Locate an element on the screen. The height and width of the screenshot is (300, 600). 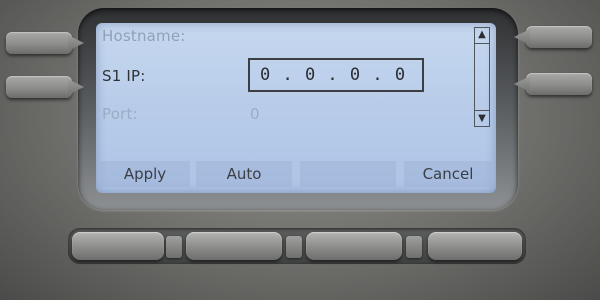
scroll-up-icon: ▲ is located at coordinates (482, 35).